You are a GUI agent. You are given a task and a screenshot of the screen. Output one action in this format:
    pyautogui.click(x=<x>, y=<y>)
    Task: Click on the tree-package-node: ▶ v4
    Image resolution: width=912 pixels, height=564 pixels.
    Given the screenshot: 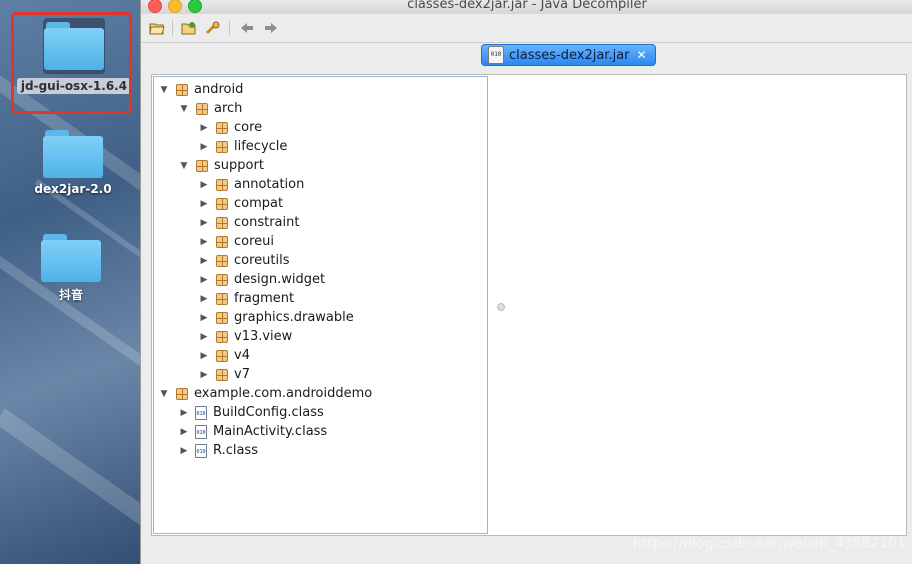 What is the action you would take?
    pyautogui.click(x=224, y=355)
    